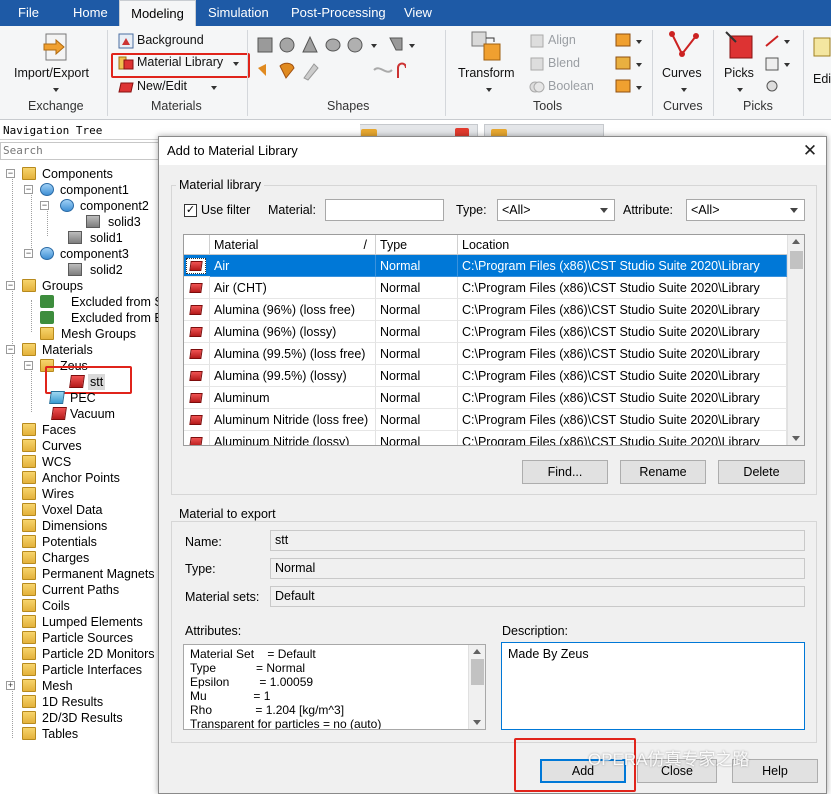  Describe the element at coordinates (83, 350) in the screenshot. I see `tree-item-materials: − Materials` at that location.